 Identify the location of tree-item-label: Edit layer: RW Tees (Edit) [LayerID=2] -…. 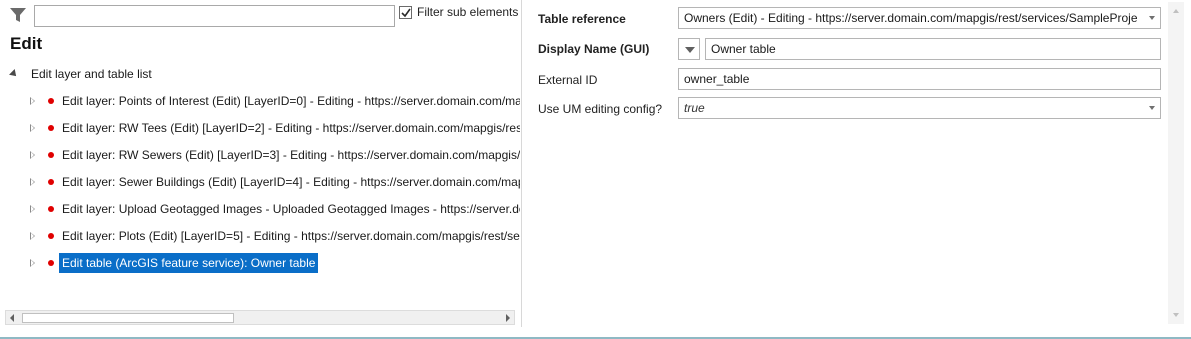
(291, 128).